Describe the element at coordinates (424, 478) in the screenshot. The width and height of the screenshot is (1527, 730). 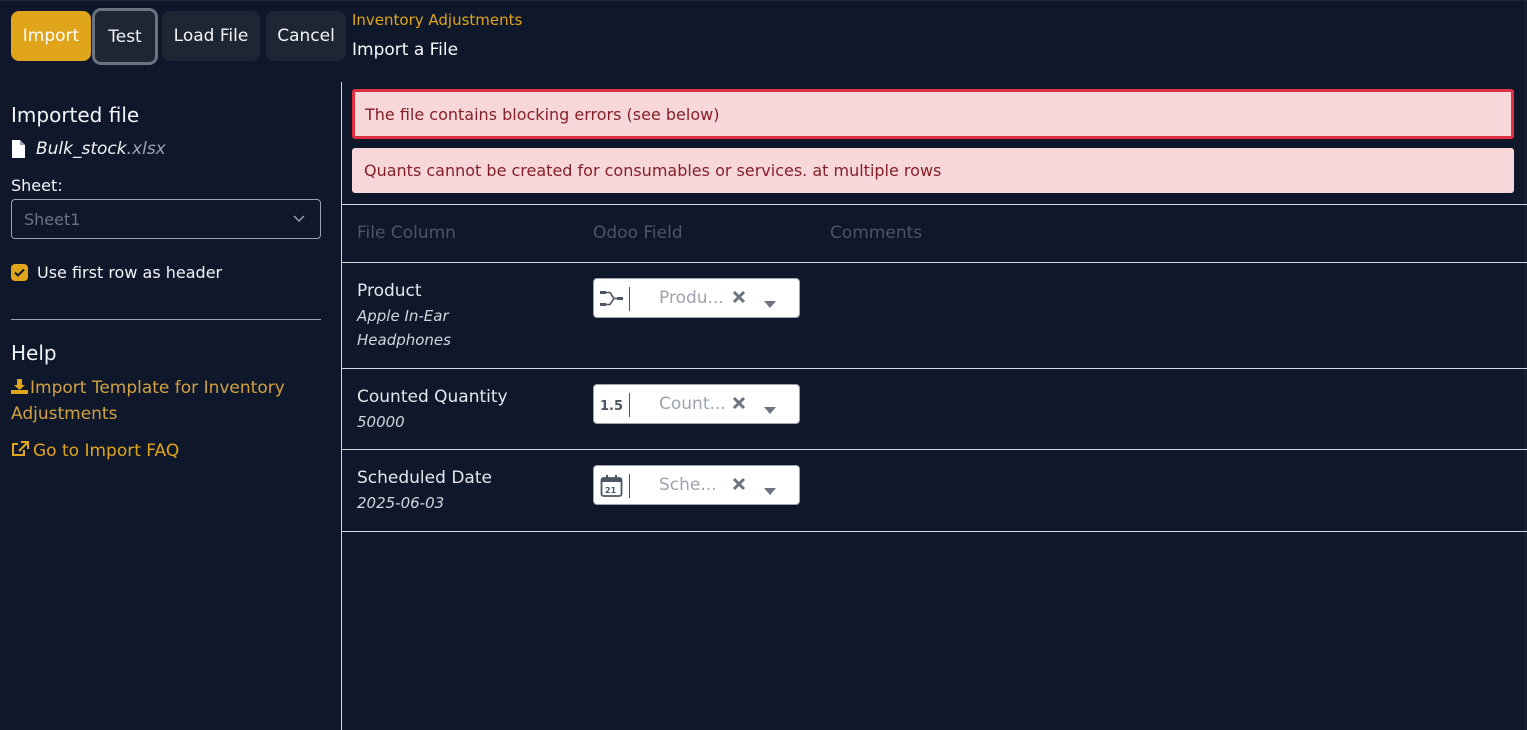
I see `row-scheduled-date-column: Scheduled Date` at that location.